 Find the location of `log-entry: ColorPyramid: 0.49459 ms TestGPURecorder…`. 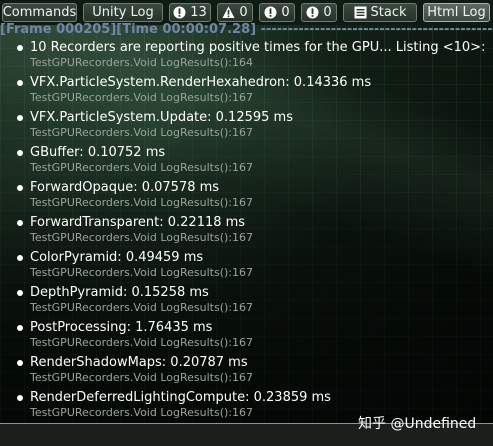

log-entry: ColorPyramid: 0.49459 ms TestGPURecorder… is located at coordinates (246, 265).